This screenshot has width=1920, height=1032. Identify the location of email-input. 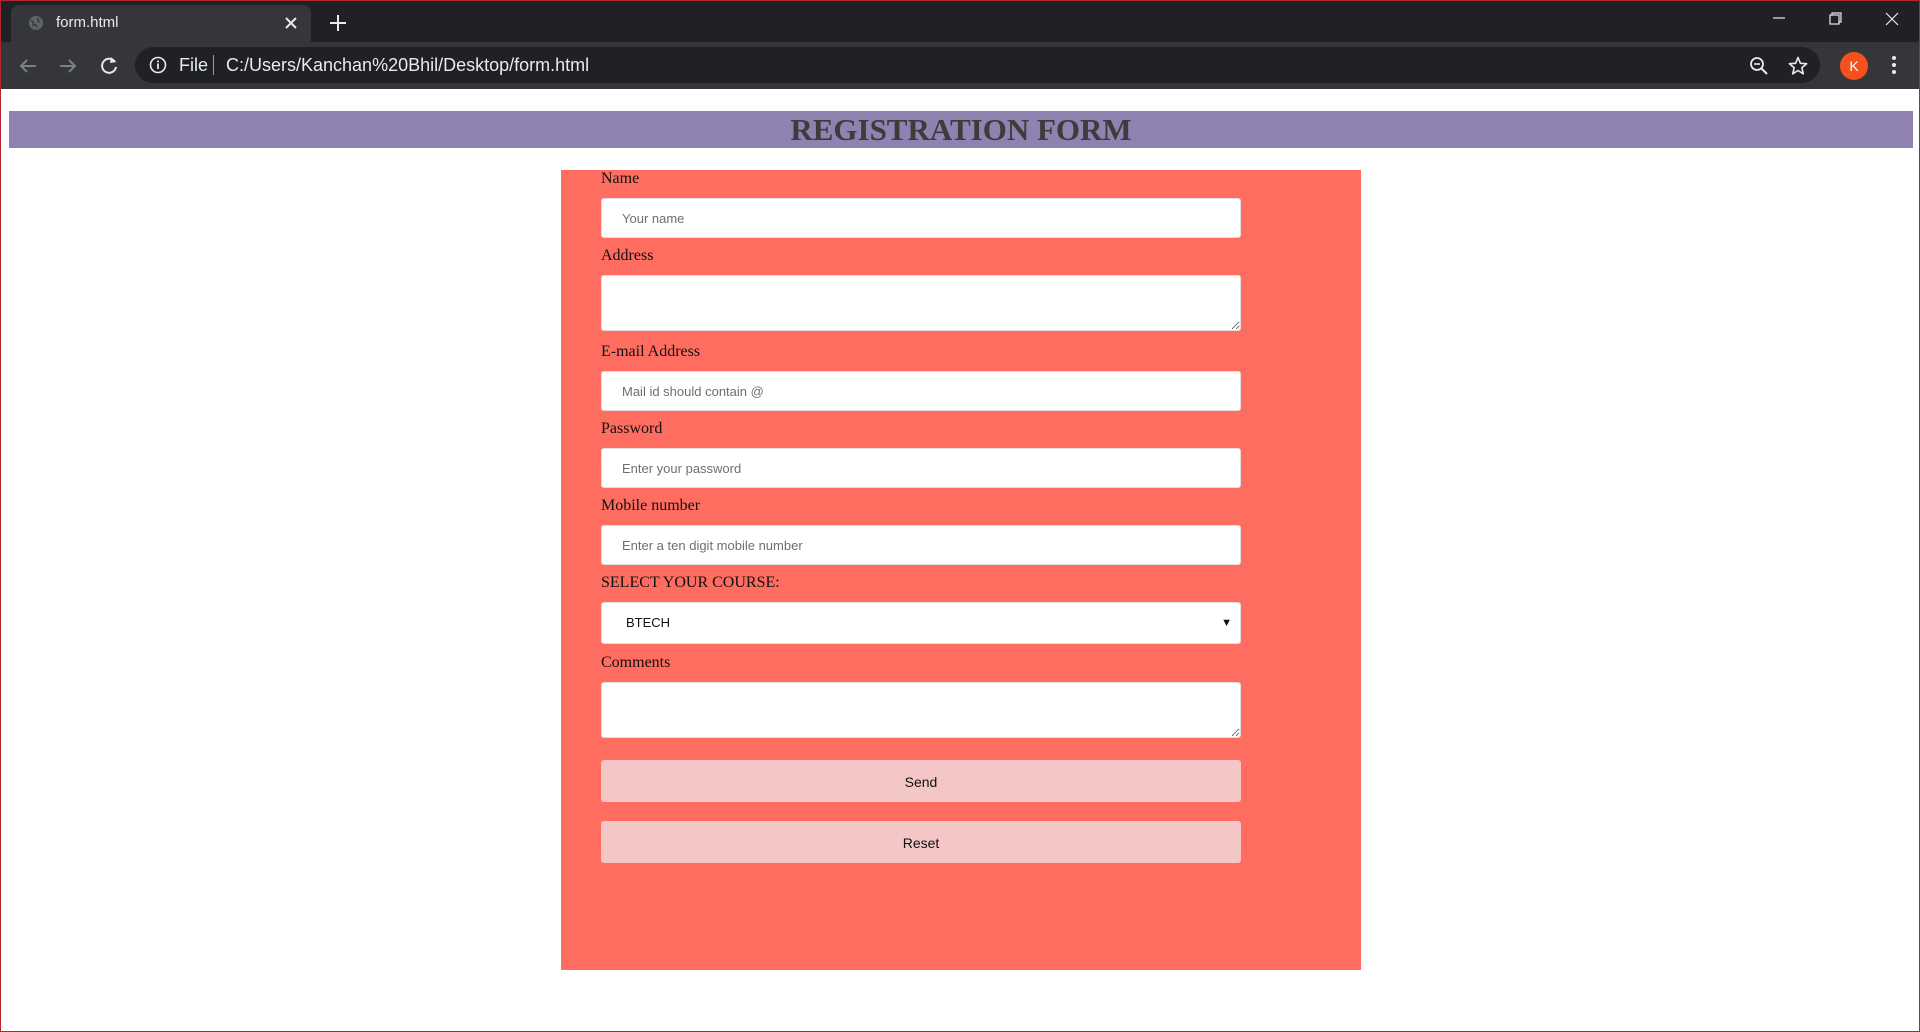
(921, 391).